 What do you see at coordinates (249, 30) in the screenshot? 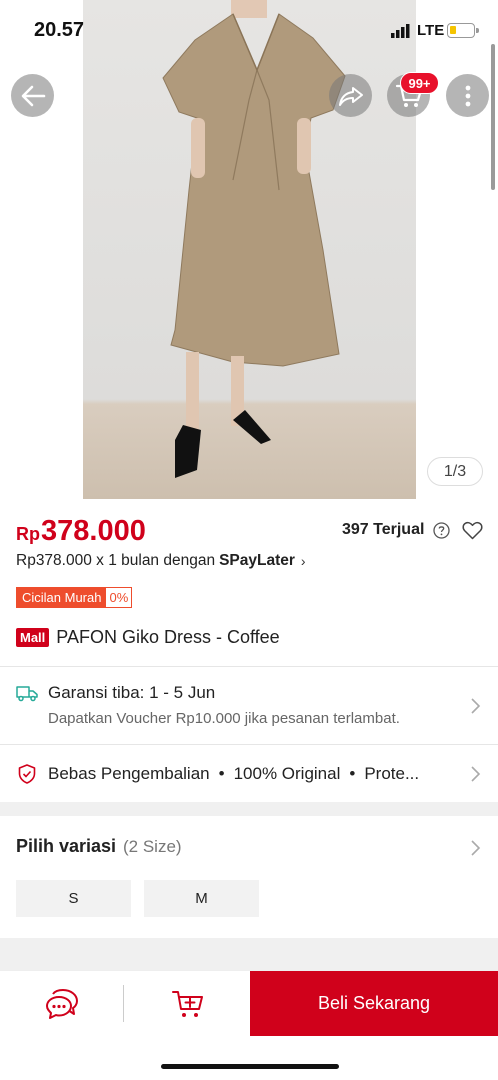
I see `status-bar: 20.57 LTE` at bounding box center [249, 30].